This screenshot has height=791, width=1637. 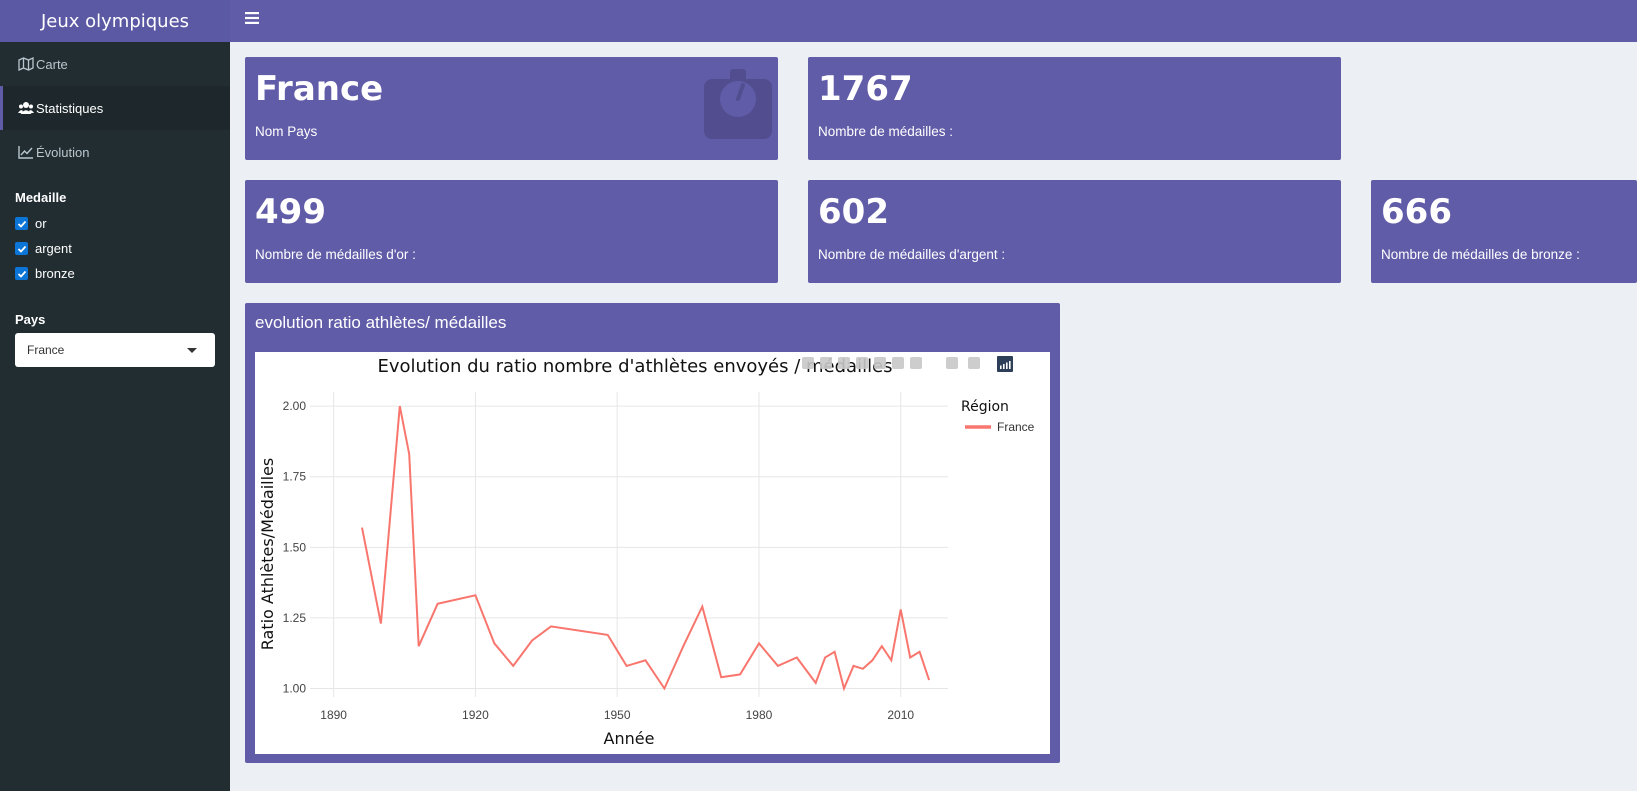 I want to click on silver-medals-value: 602, so click(x=853, y=212).